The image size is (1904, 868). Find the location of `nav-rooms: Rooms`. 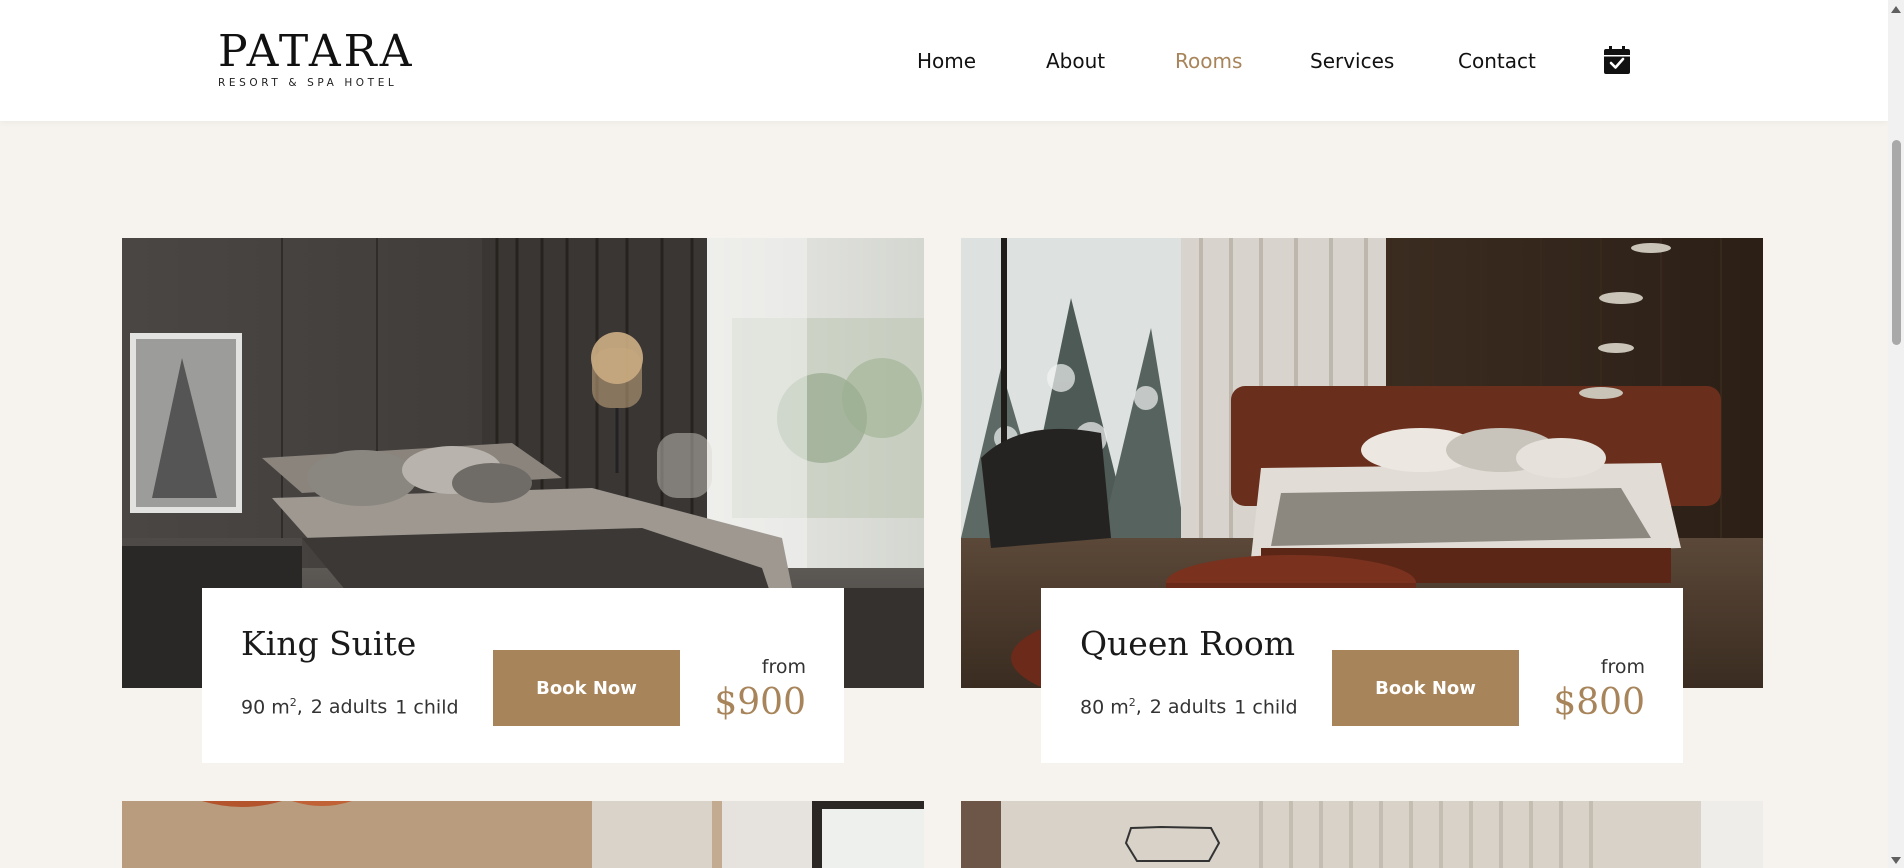

nav-rooms: Rooms is located at coordinates (1208, 61).